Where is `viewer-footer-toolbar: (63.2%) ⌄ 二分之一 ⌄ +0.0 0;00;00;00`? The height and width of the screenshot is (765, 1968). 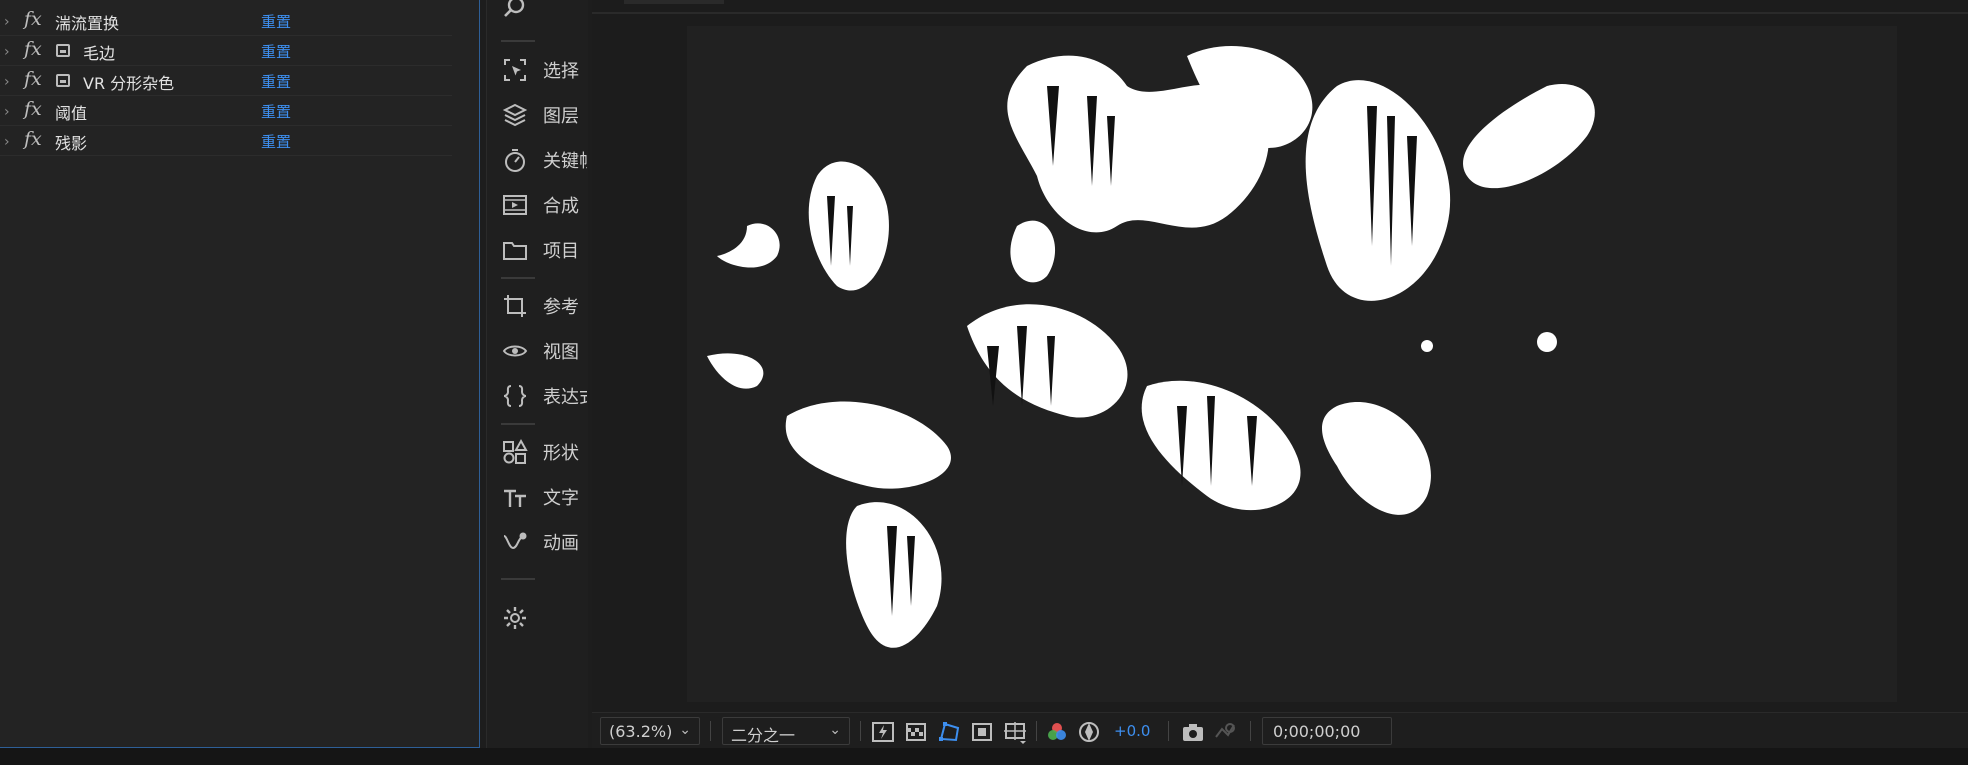
viewer-footer-toolbar: (63.2%) ⌄ 二分之一 ⌄ +0.0 0;00;00;00 is located at coordinates (1280, 730).